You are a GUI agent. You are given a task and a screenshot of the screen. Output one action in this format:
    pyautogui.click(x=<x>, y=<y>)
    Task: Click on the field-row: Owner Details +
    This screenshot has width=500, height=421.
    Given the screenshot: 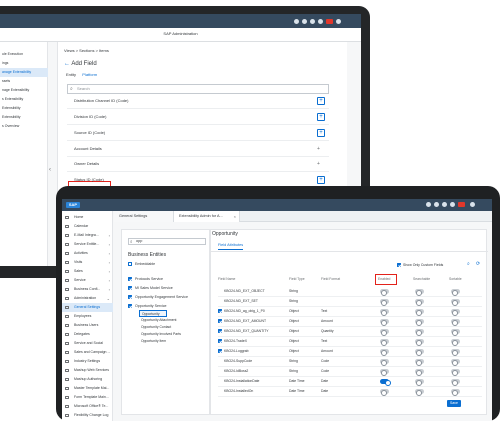 What is the action you would take?
    pyautogui.click(x=198, y=164)
    